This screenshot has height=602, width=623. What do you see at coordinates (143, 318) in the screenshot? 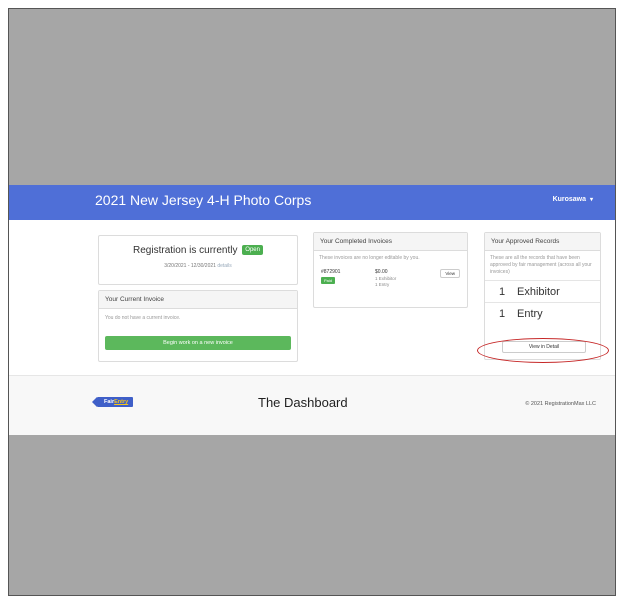
I see `no-invoice-message: You do not have a current invoice.` at bounding box center [143, 318].